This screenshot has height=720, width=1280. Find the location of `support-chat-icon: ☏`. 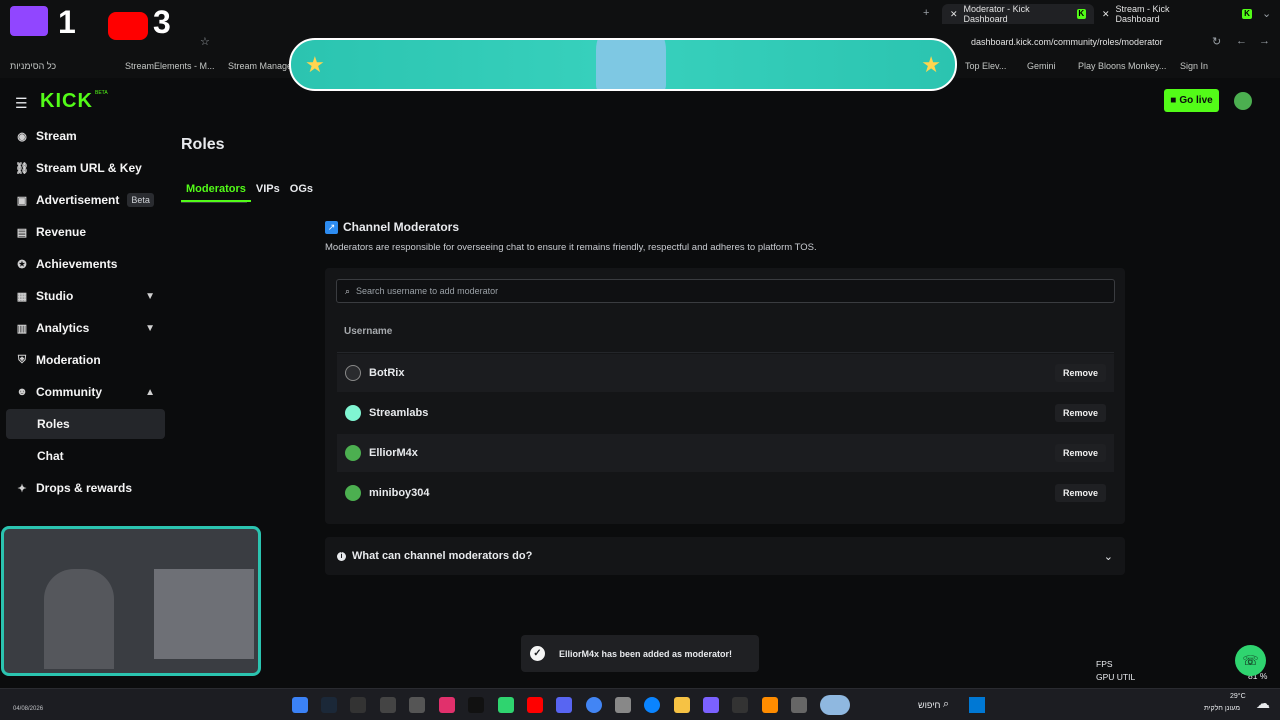

support-chat-icon: ☏ is located at coordinates (1250, 660).